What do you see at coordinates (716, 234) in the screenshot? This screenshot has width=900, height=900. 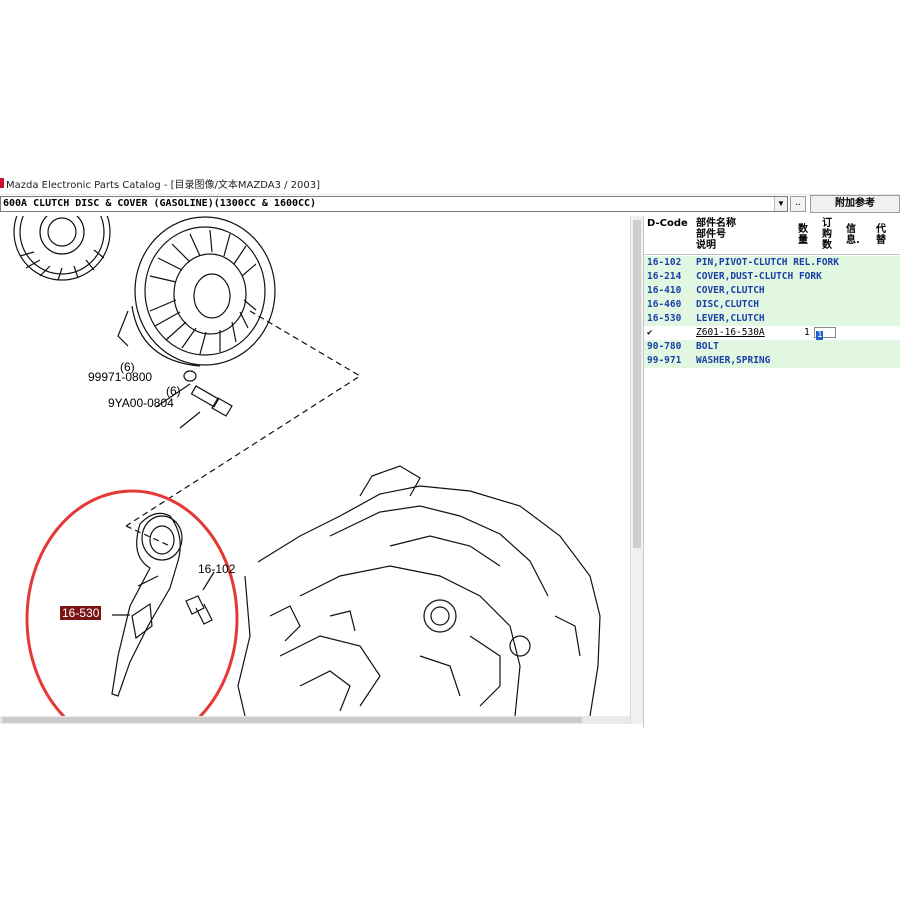 I see `header-name: 部件名称 部件号 说明` at bounding box center [716, 234].